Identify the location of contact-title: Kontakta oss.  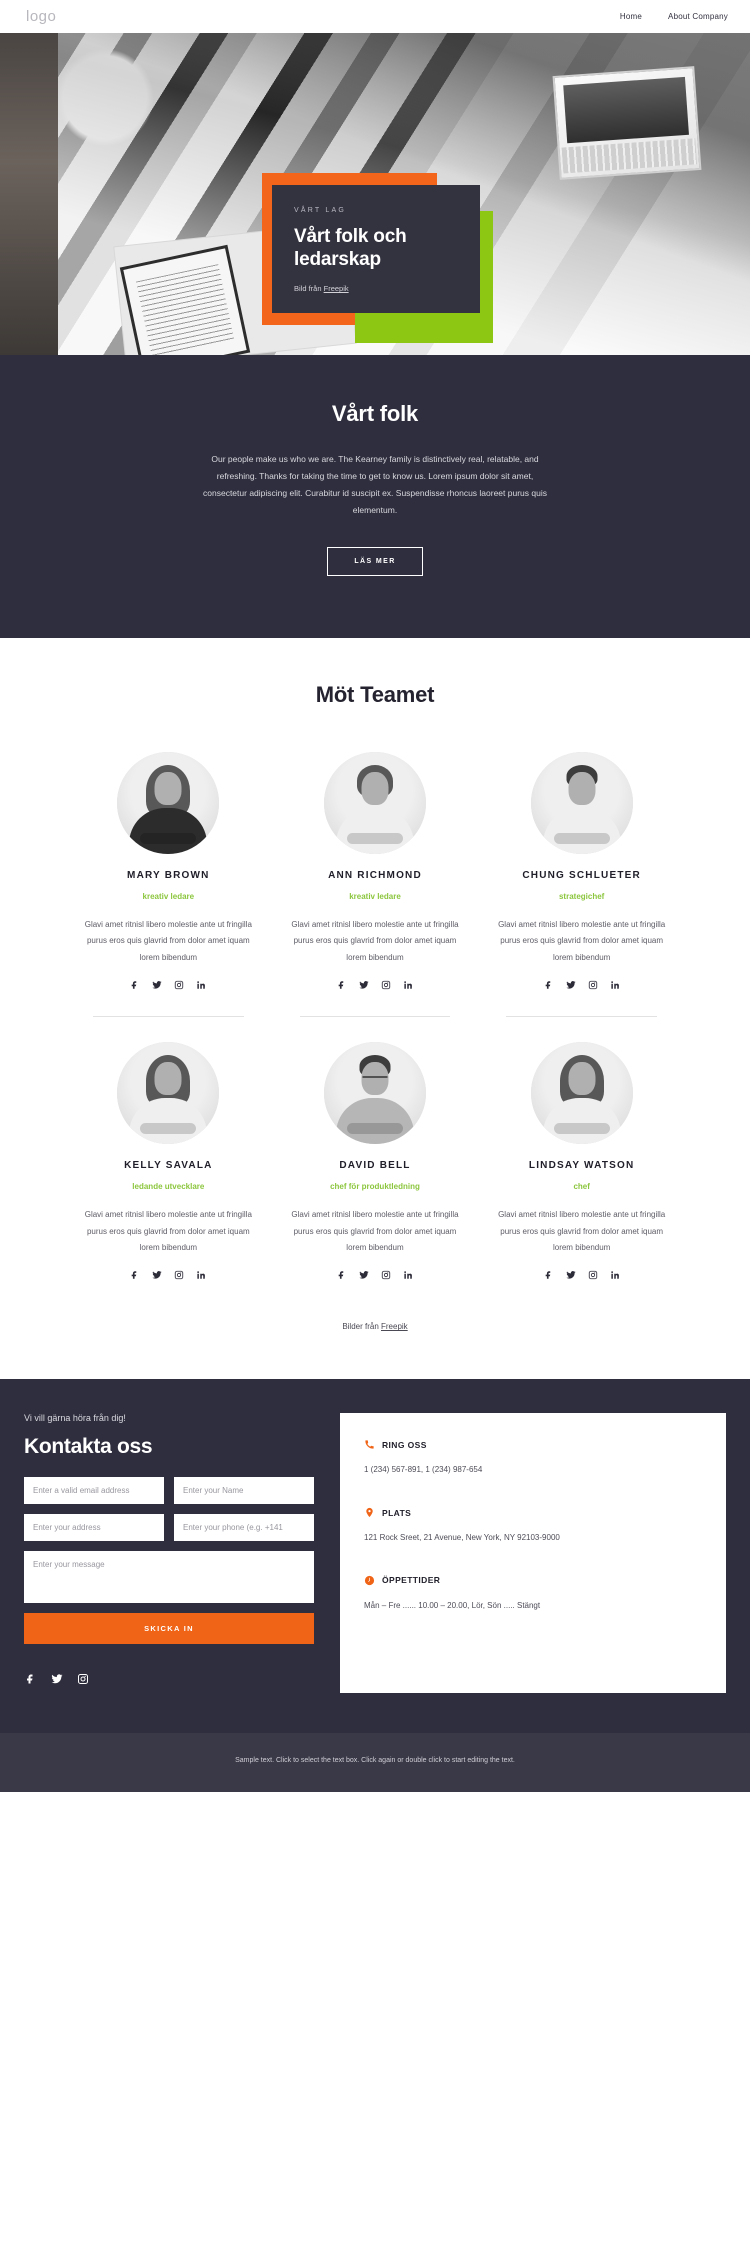
(88, 1447).